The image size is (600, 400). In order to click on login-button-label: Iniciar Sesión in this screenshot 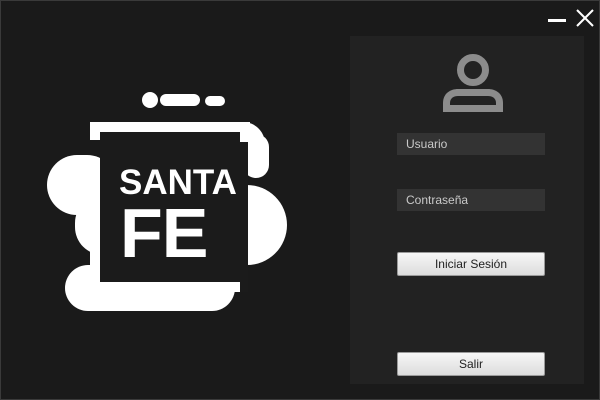, I will do `click(471, 264)`.